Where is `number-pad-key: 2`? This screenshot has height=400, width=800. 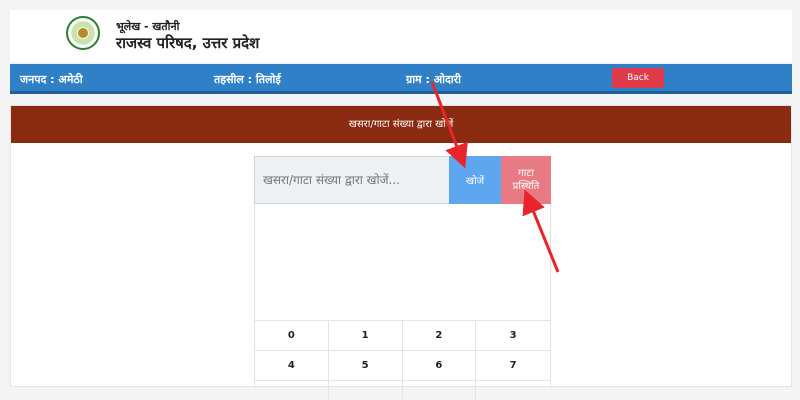 number-pad-key: 2 is located at coordinates (439, 335).